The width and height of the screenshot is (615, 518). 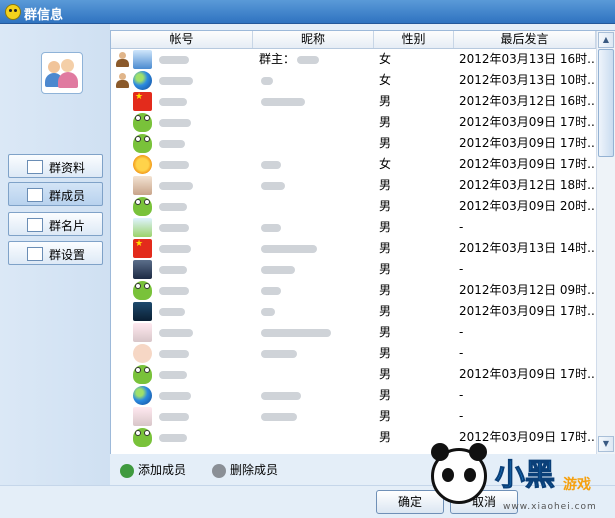 I want to click on add-member-button: 添加成员, so click(x=153, y=470).